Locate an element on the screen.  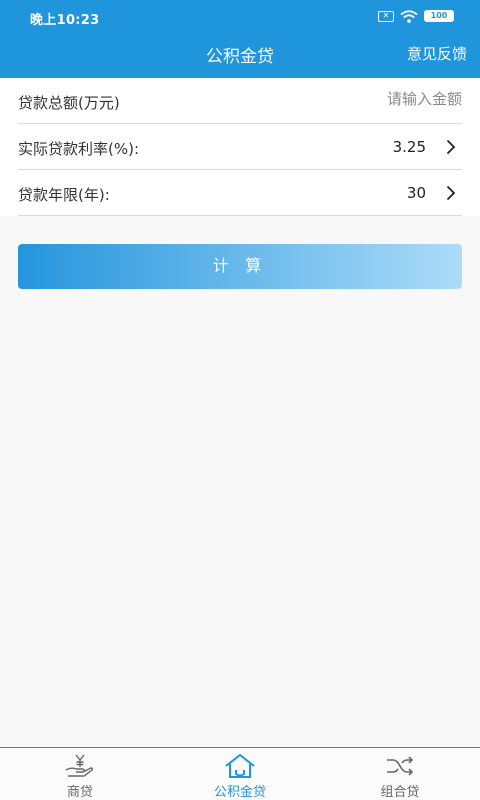
bottom-tab-bar: 商贷 公积金贷 组合贷 is located at coordinates (240, 773).